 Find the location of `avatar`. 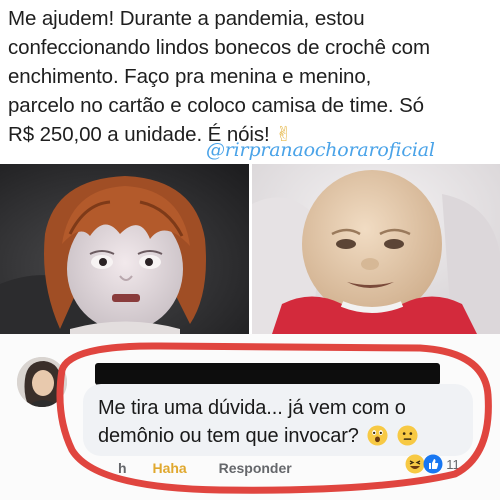

avatar is located at coordinates (42, 382).